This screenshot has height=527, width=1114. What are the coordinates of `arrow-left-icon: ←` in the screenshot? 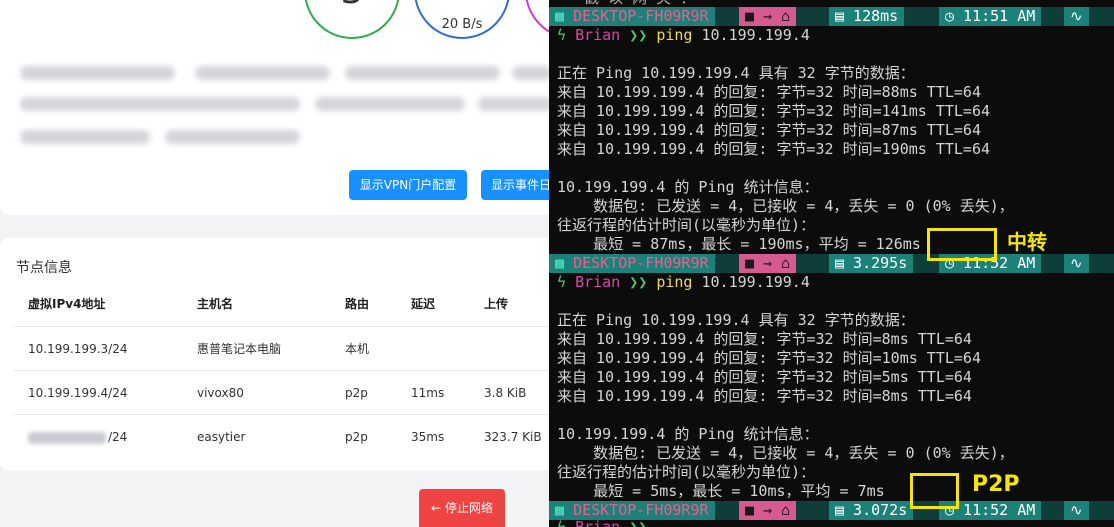 It's located at (436, 508).